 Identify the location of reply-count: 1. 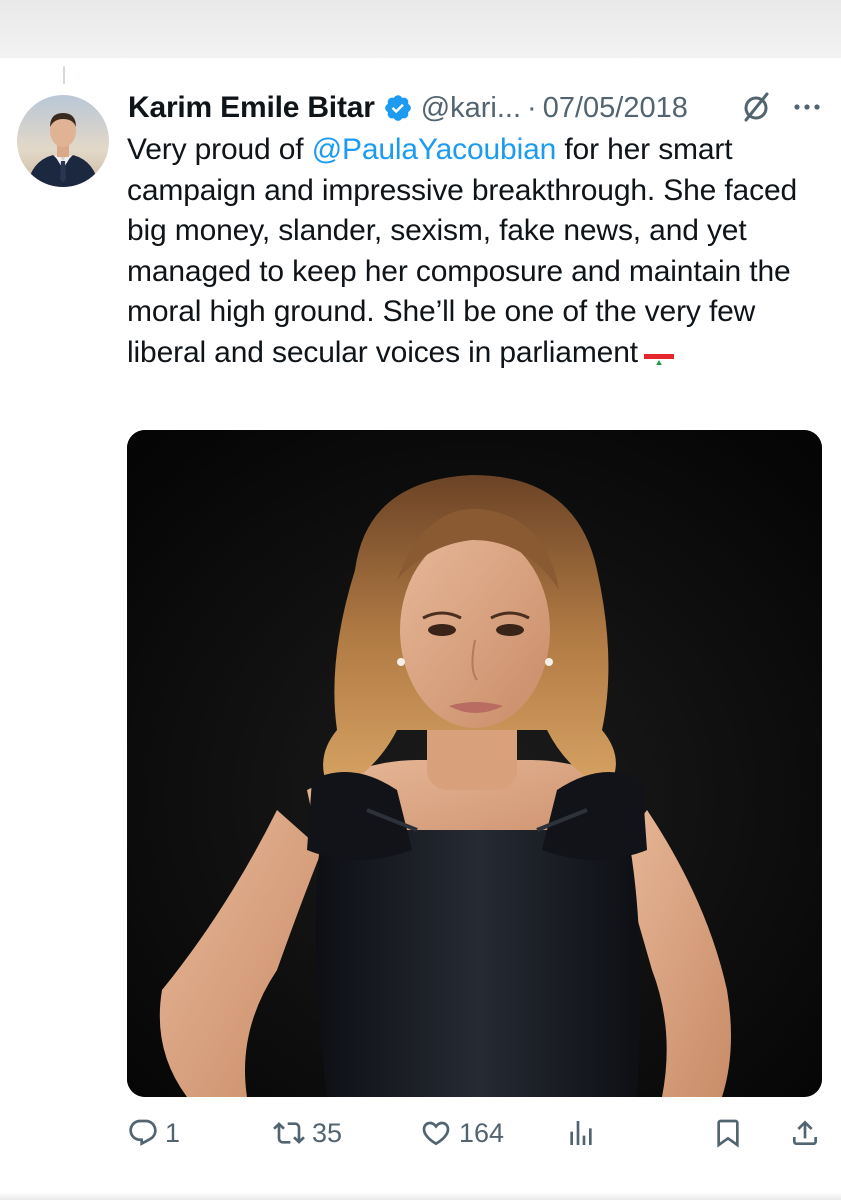
(173, 1132).